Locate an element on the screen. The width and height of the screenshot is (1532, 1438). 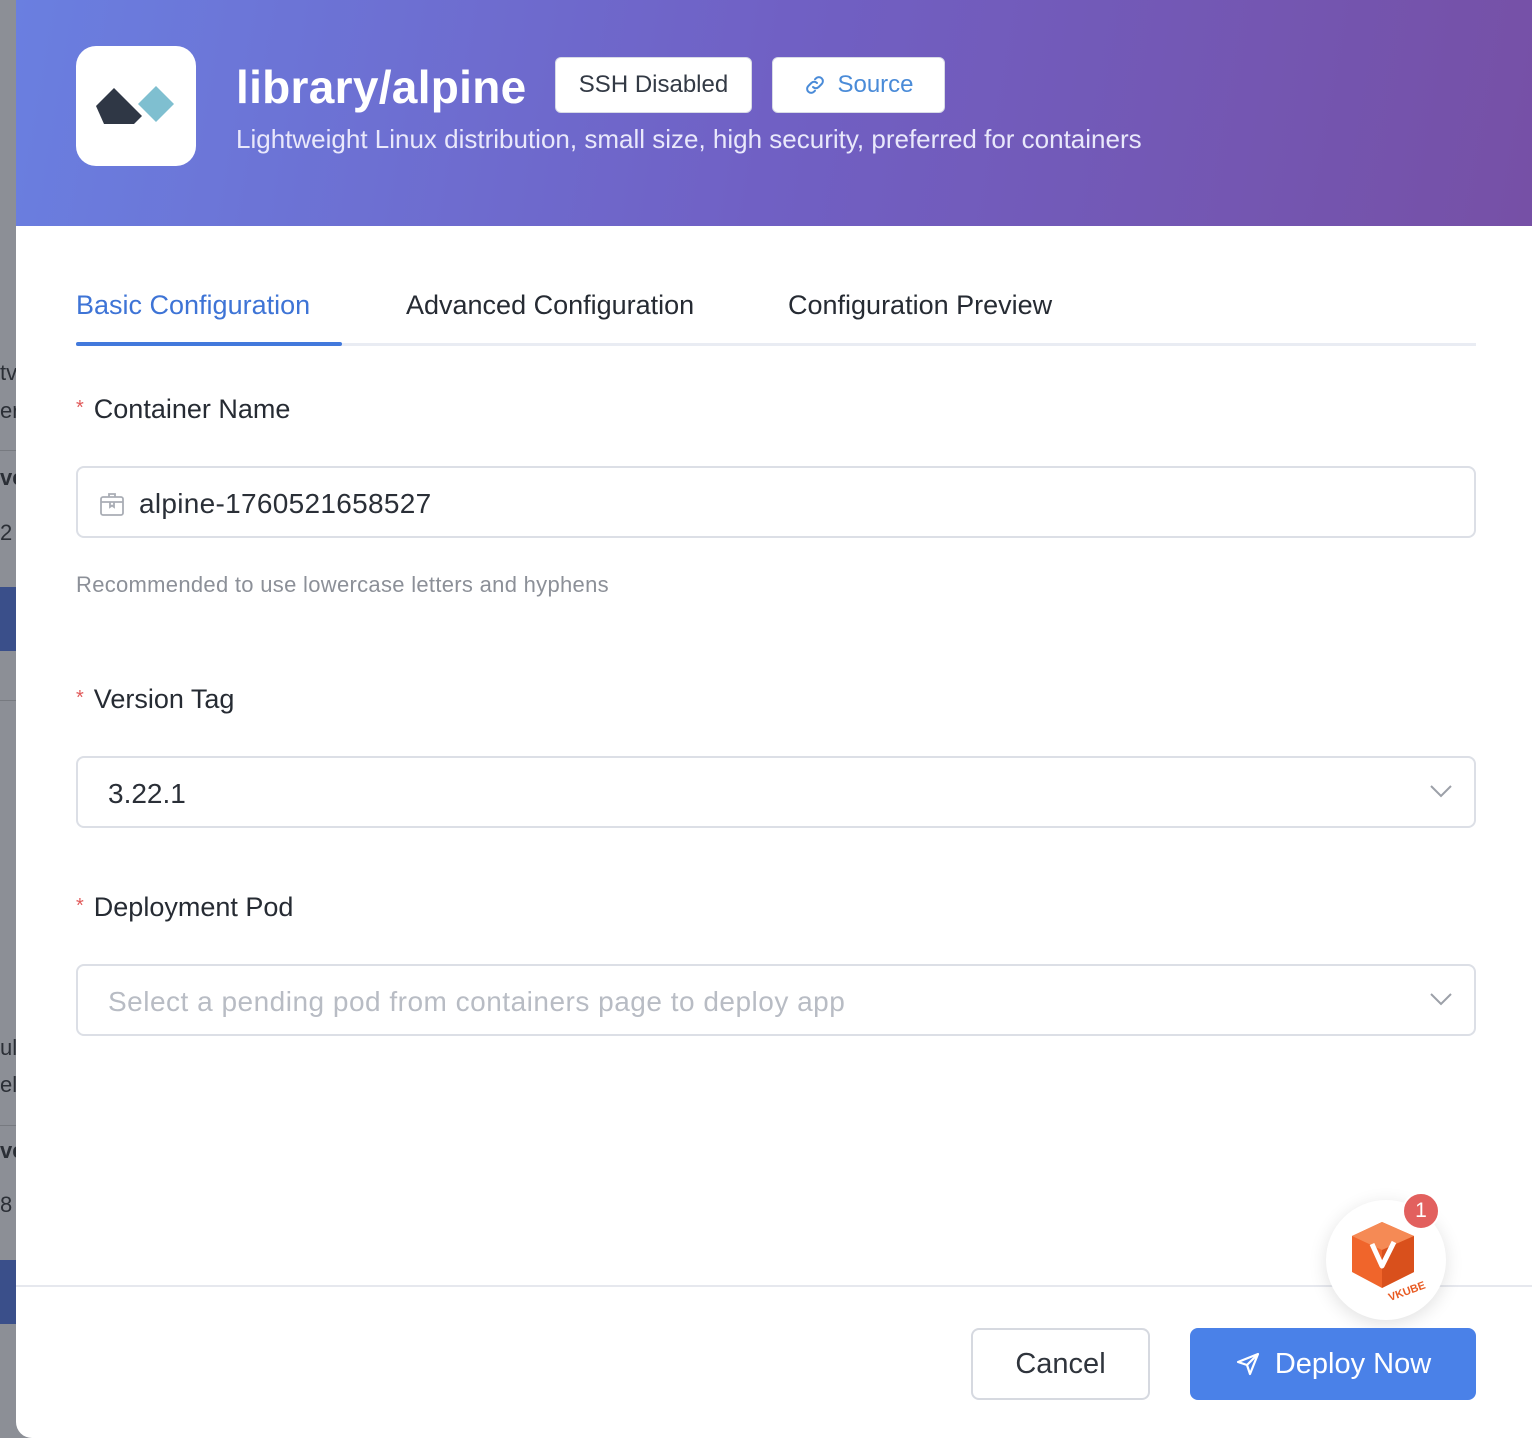
vkube-logo-icon: VKUBE is located at coordinates (1389, 1262).